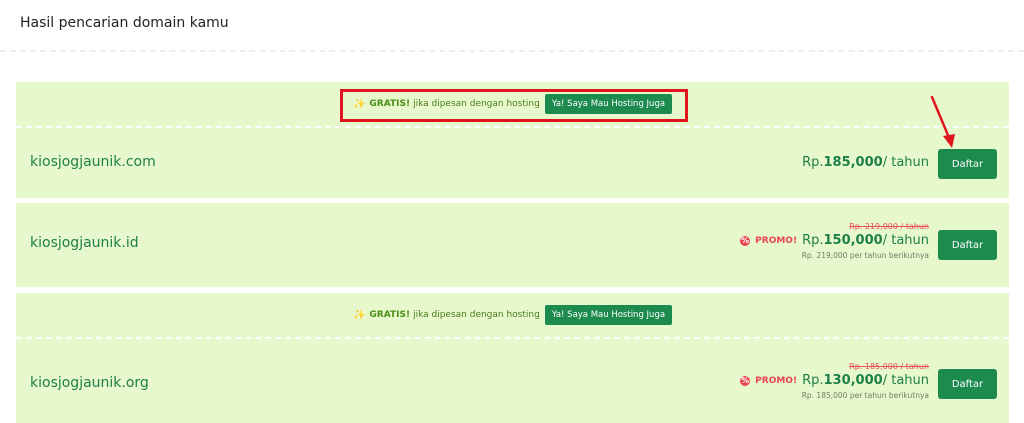  What do you see at coordinates (853, 380) in the screenshot?
I see `price-amount: 130,000` at bounding box center [853, 380].